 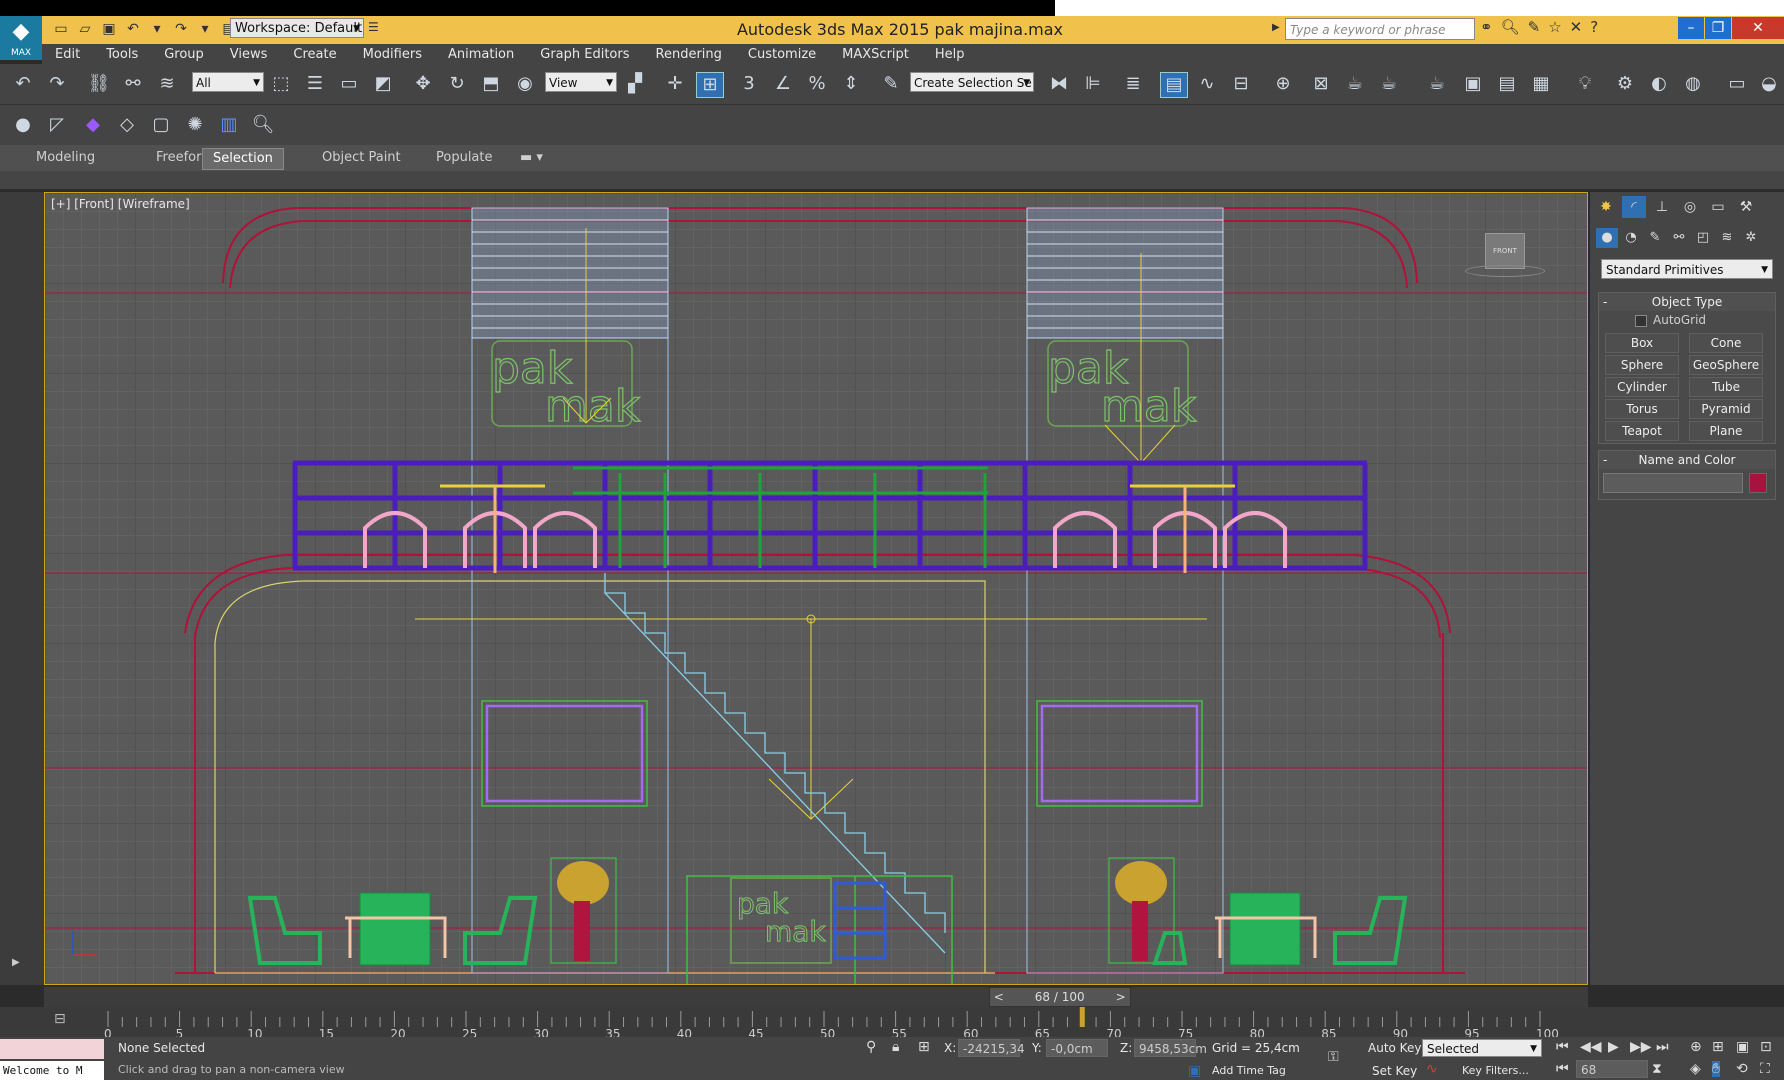 What do you see at coordinates (229, 125) in the screenshot?
I see `layers-icon: ▥` at bounding box center [229, 125].